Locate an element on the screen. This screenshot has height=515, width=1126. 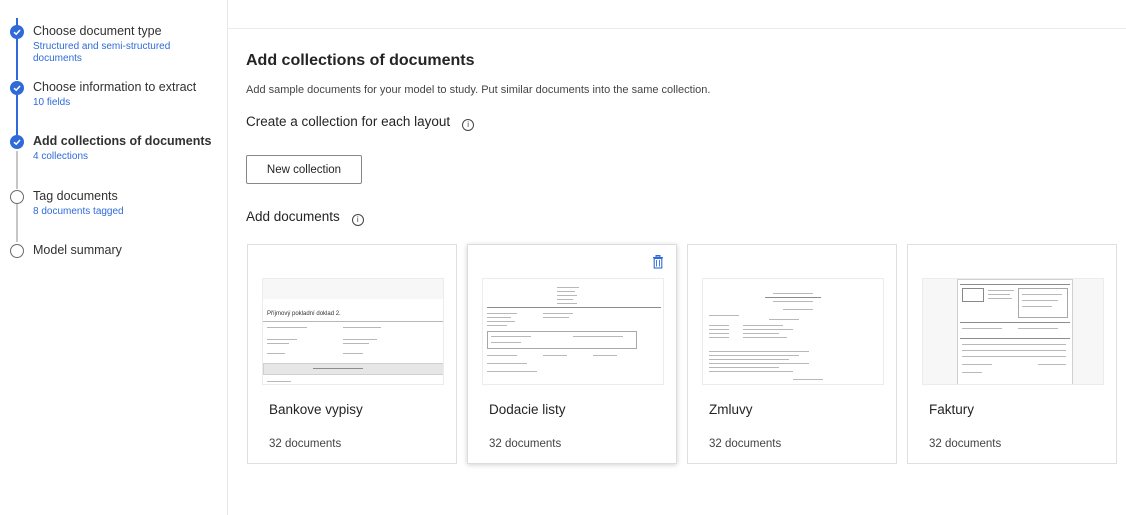
create-collection-heading: Create a collection for each layout i is located at coordinates (360, 122).